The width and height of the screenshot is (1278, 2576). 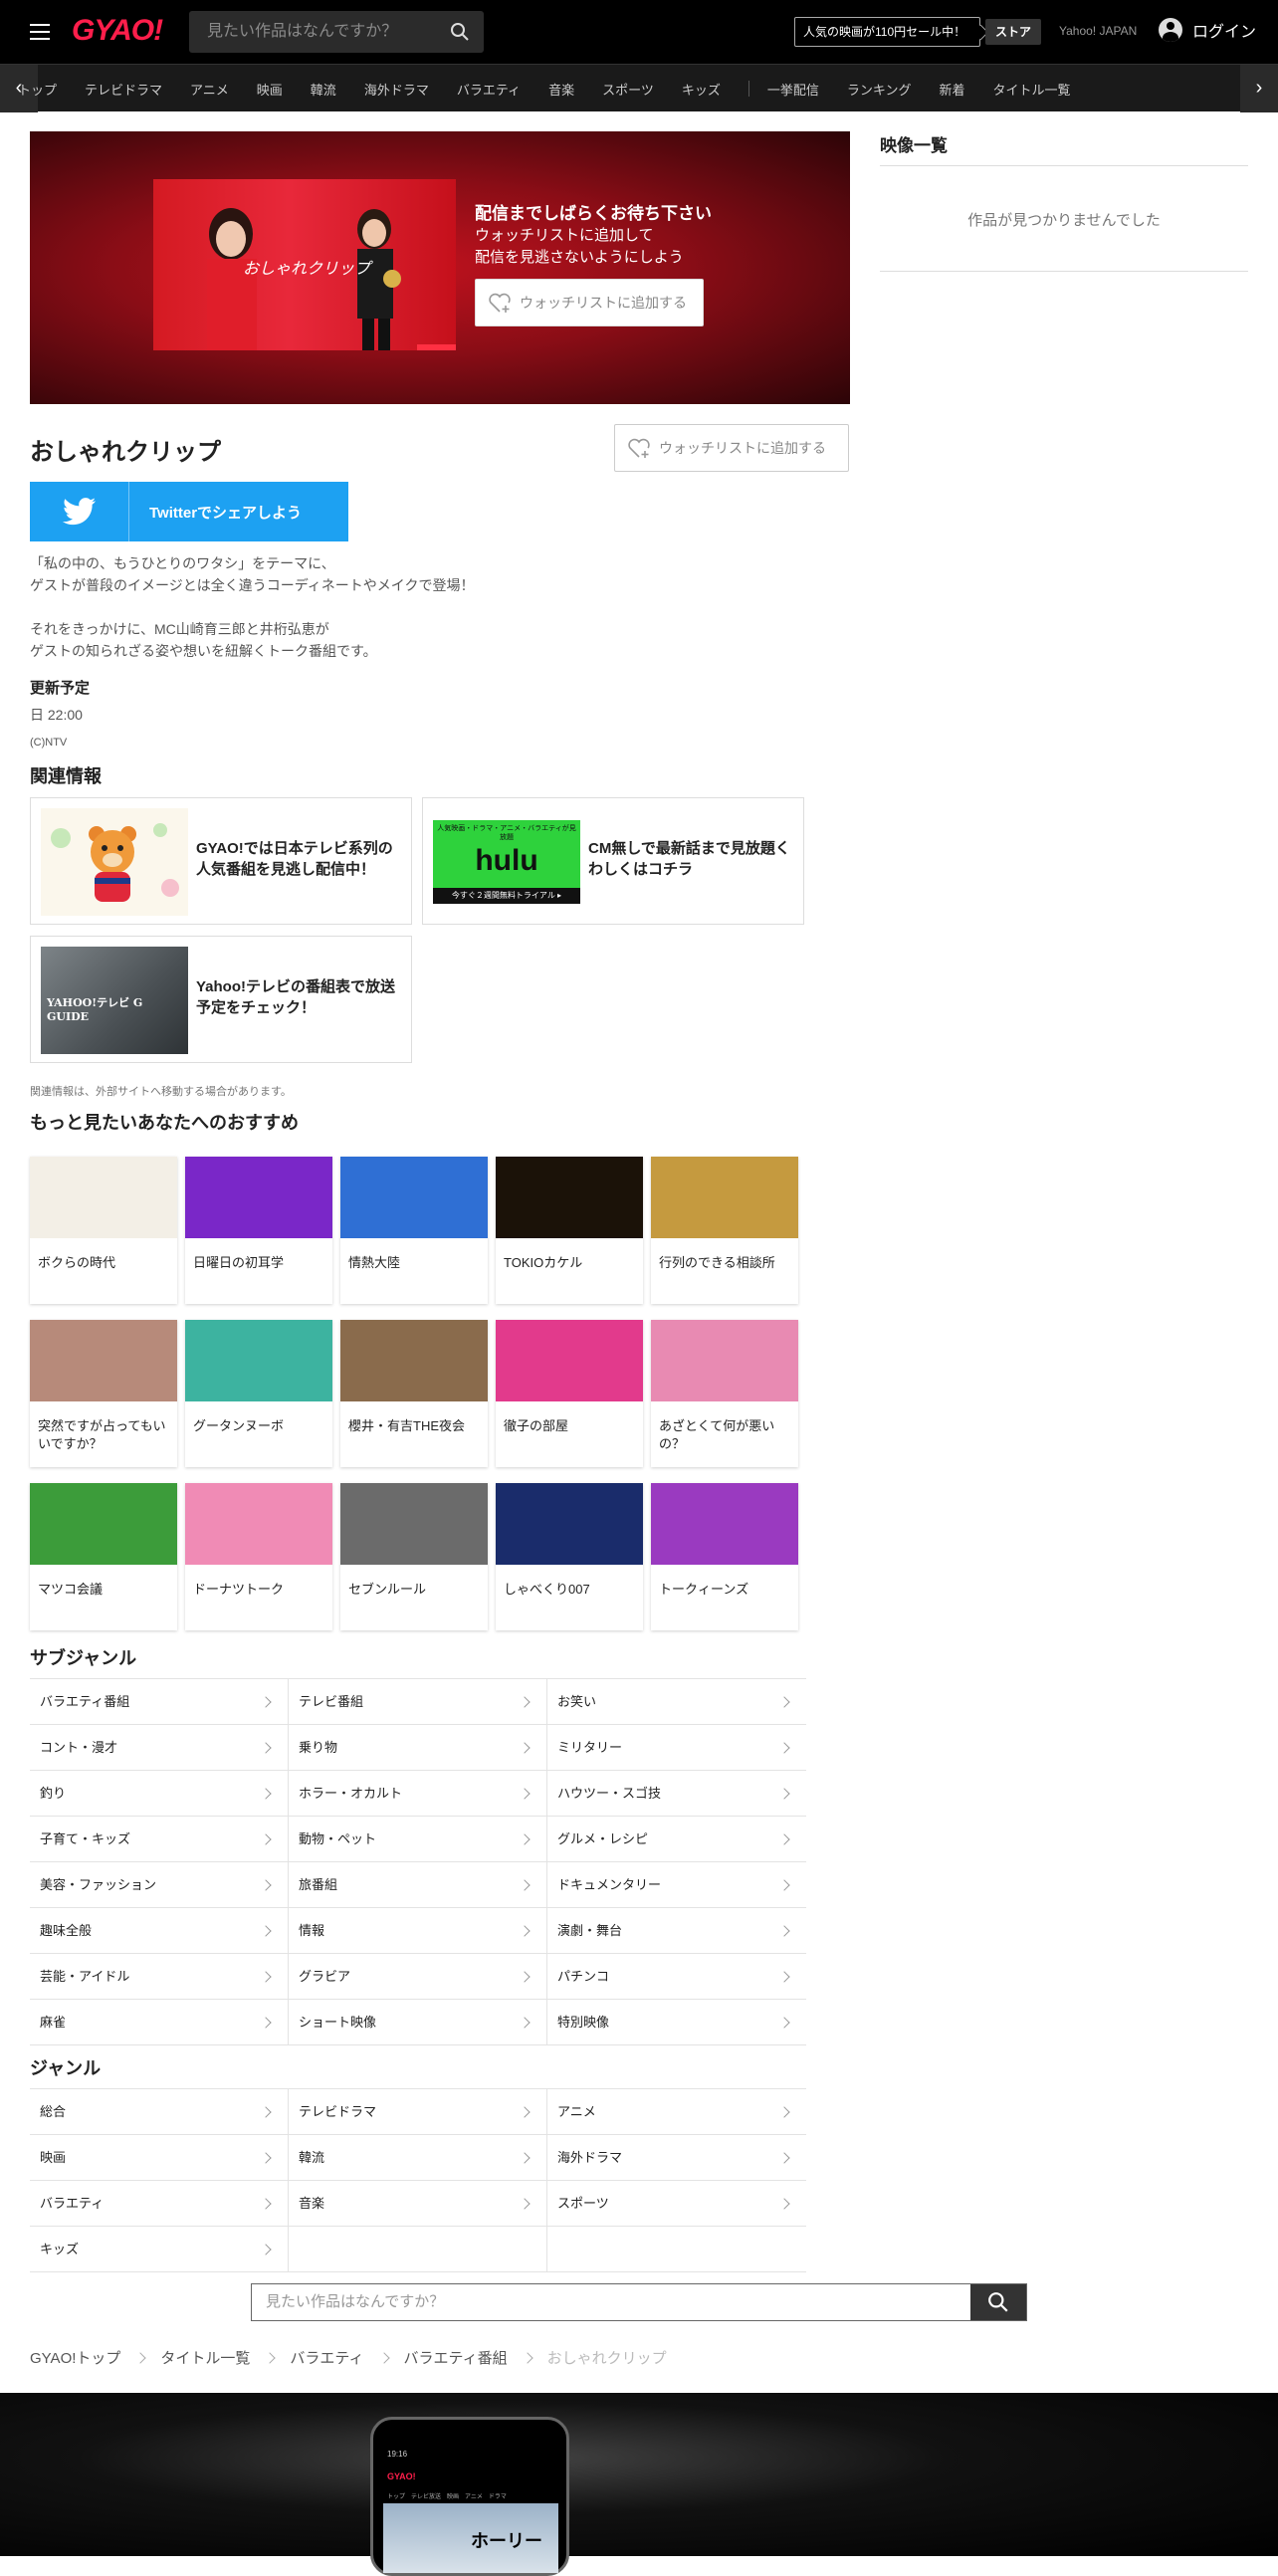 What do you see at coordinates (725, 1556) in the screenshot?
I see `recommend-card: トークィーンズ` at bounding box center [725, 1556].